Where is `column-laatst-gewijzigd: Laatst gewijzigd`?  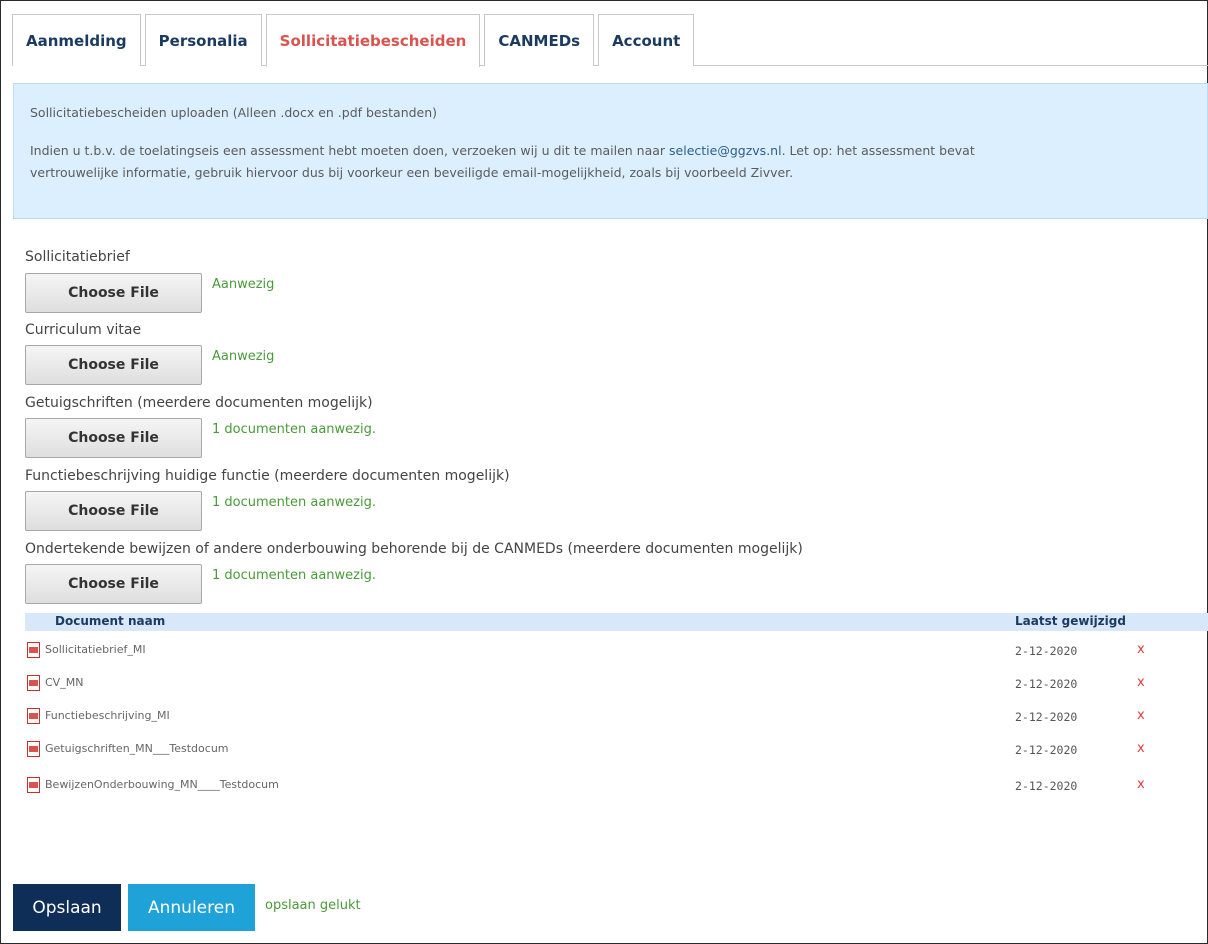
column-laatst-gewijzigd: Laatst gewijzigd is located at coordinates (1070, 621).